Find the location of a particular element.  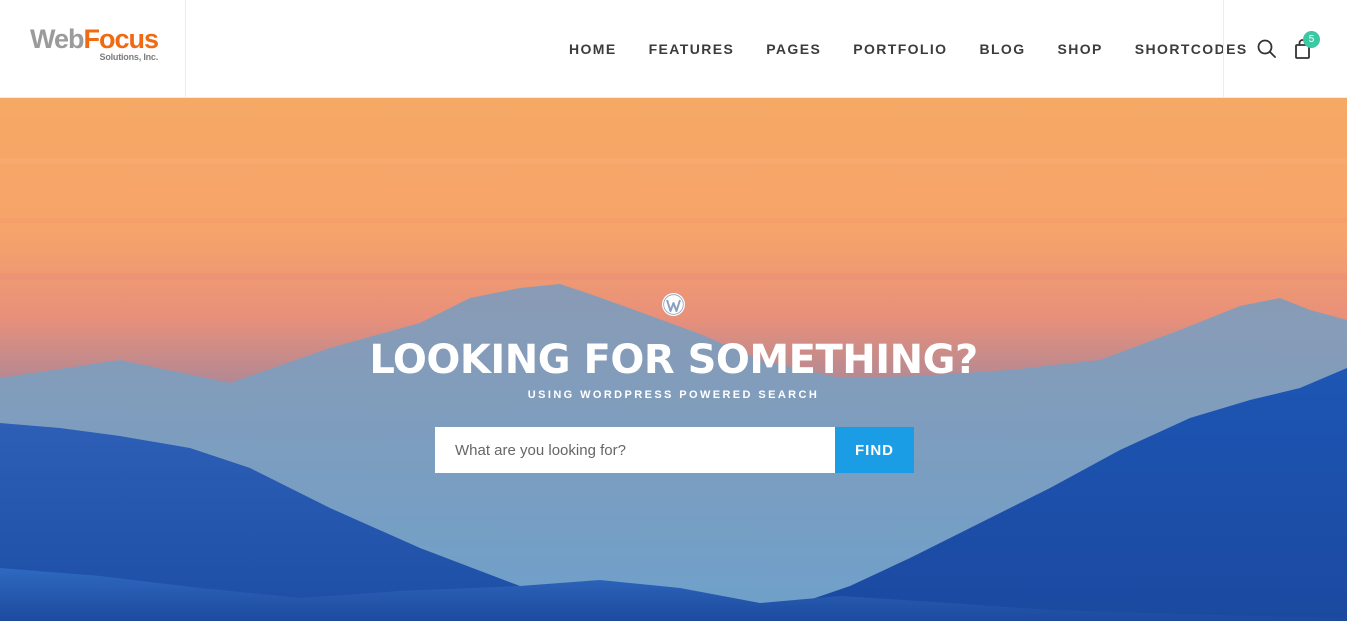

nav-item-features: FEATURES is located at coordinates (692, 49).